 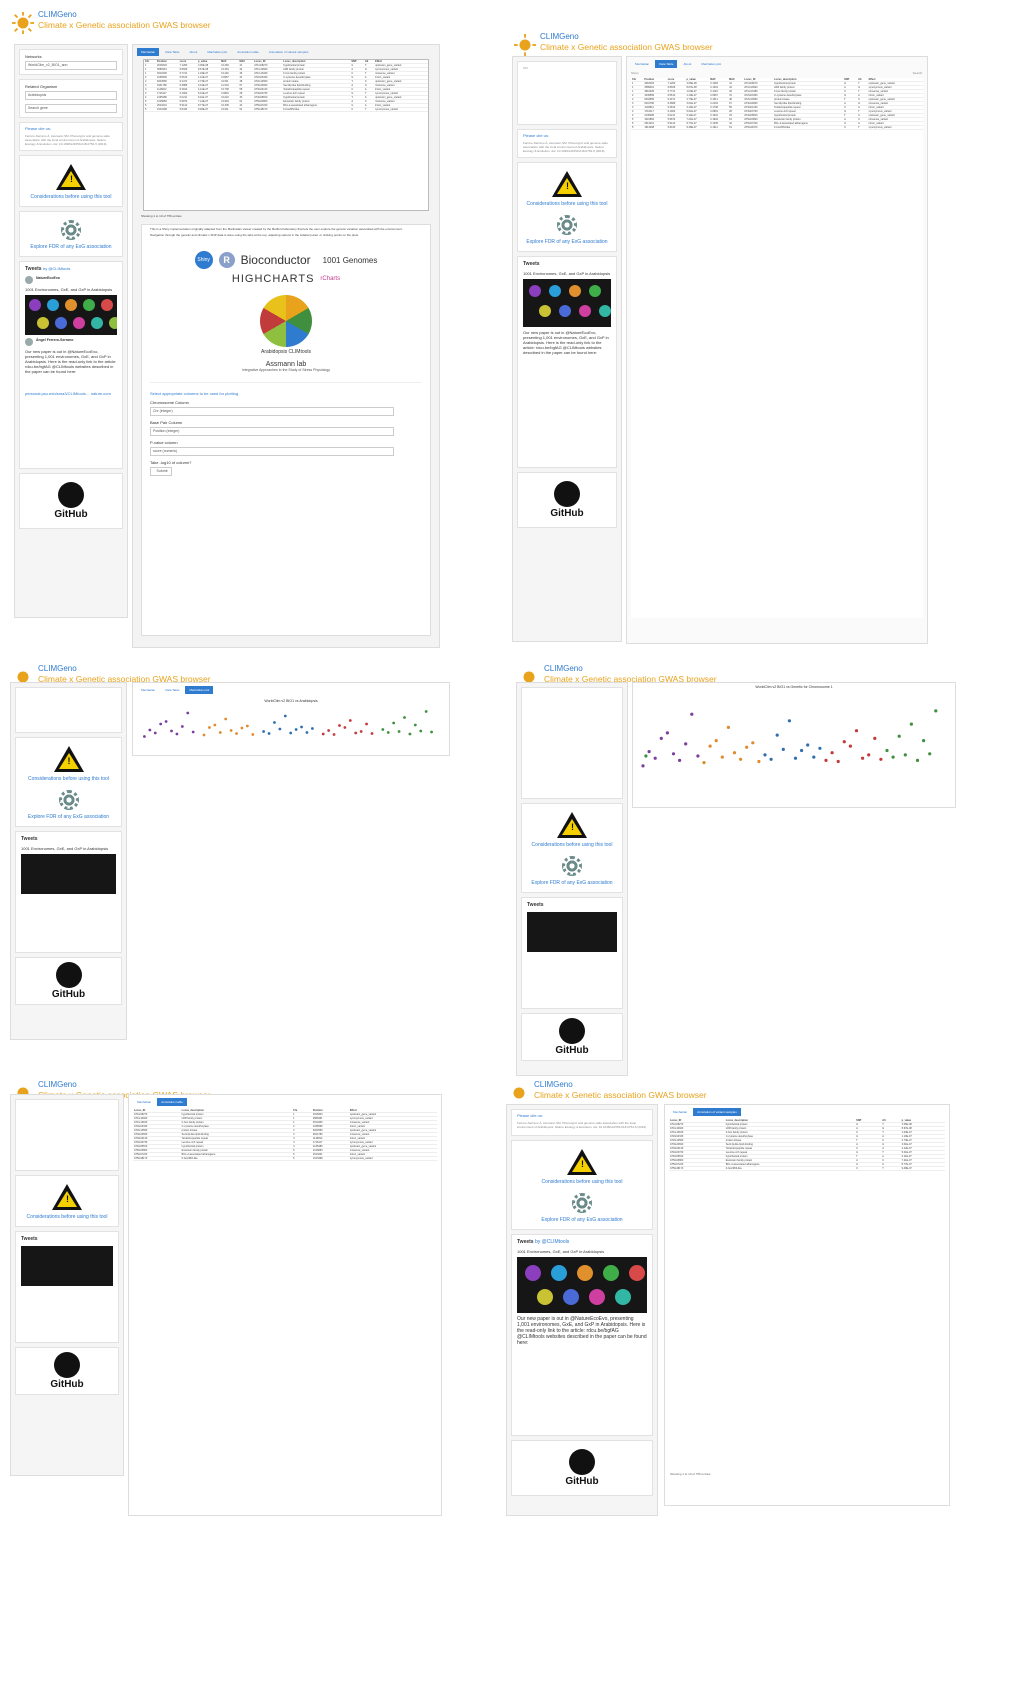 I want to click on manhattan-chart, so click(x=288, y=727).